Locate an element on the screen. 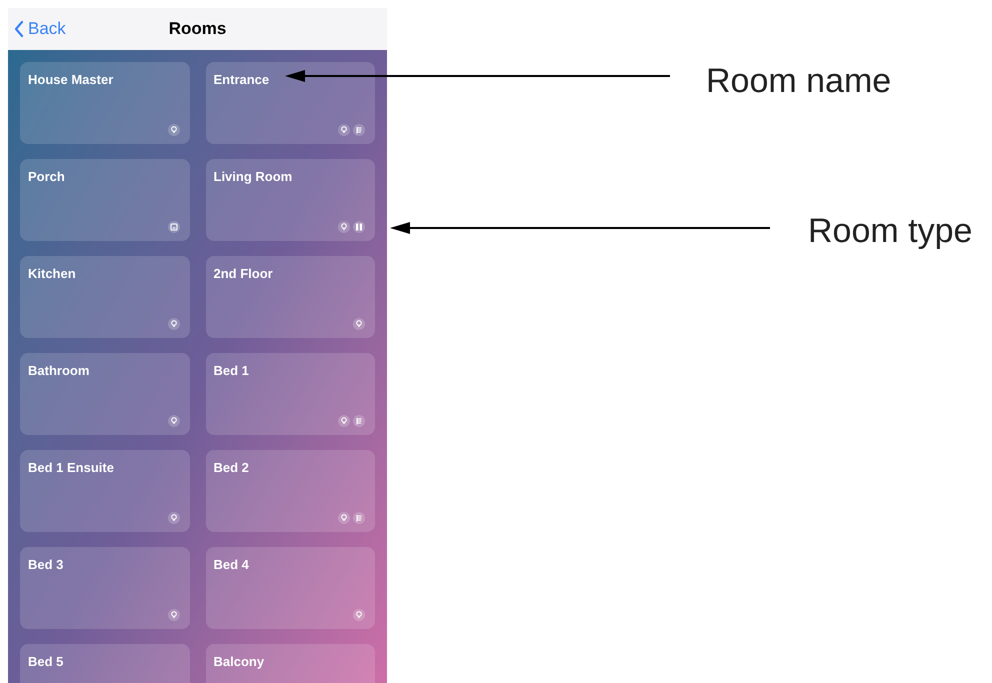 The height and width of the screenshot is (683, 992). room-name: Bed 4 is located at coordinates (231, 564).